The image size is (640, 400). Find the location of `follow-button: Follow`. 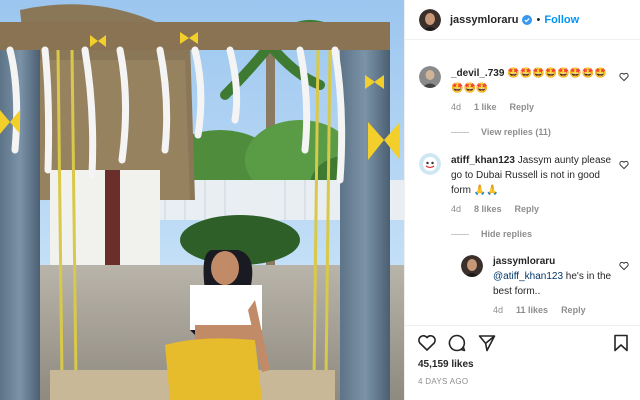

follow-button: Follow is located at coordinates (561, 20).